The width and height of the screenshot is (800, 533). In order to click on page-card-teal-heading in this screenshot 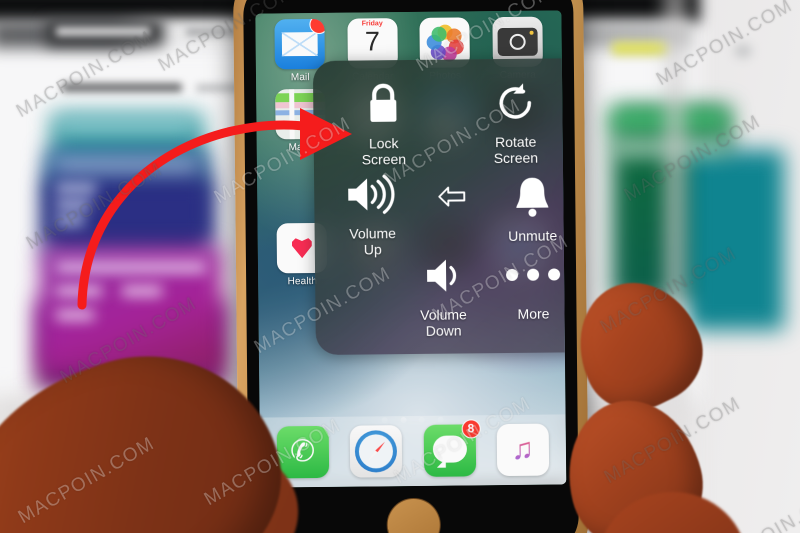, I will do `click(126, 126)`.